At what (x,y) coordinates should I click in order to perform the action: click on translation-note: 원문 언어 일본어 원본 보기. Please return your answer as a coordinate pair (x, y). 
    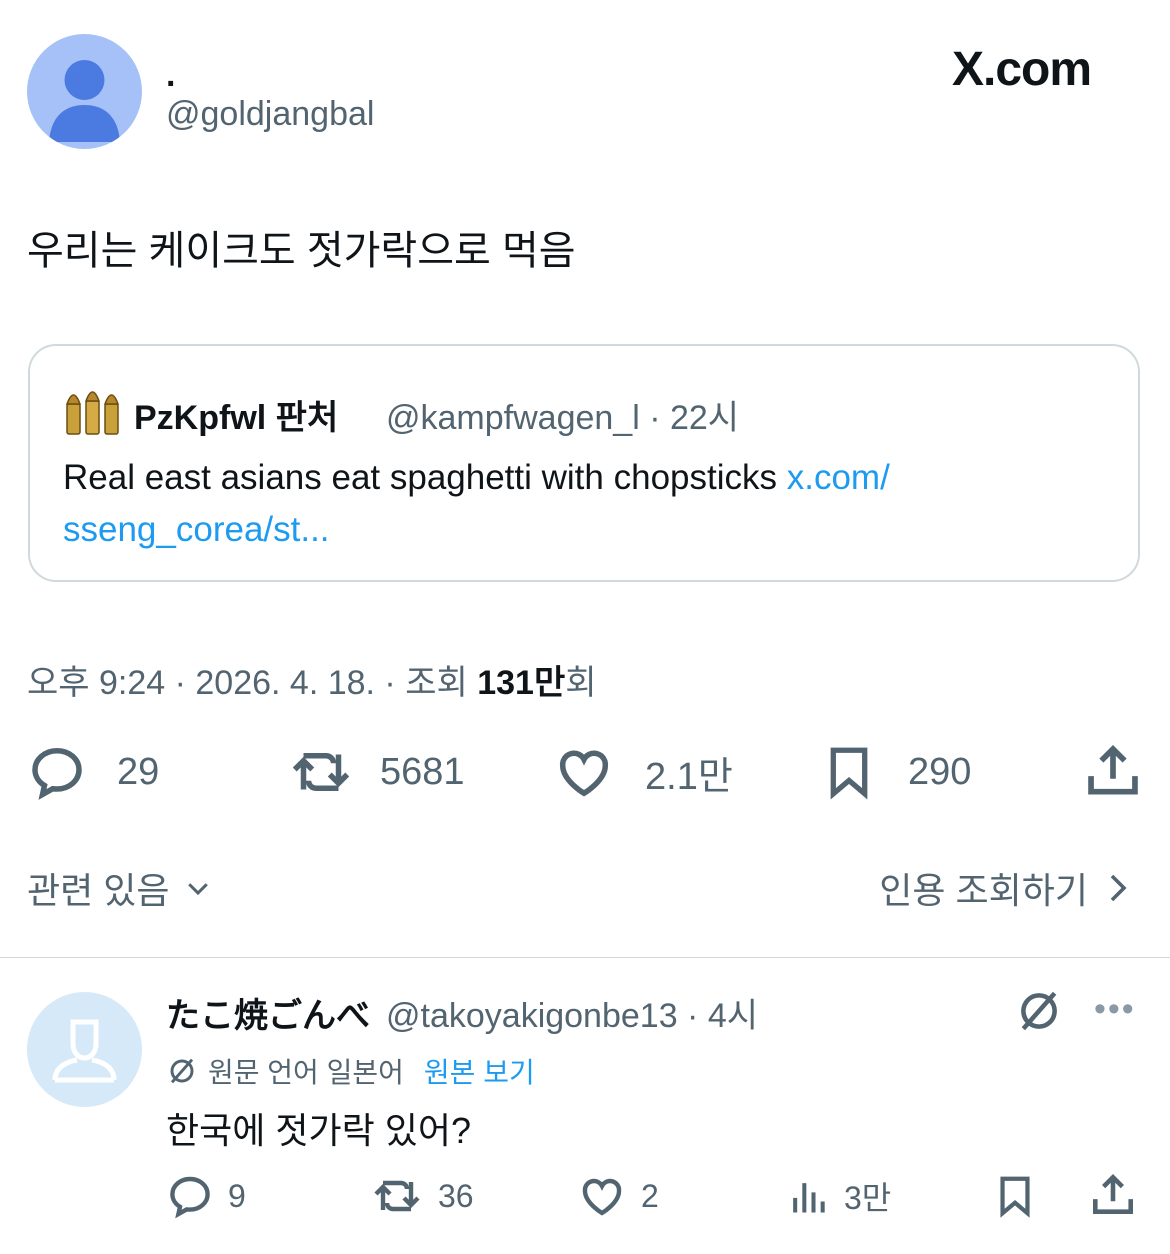
    Looking at the image, I should click on (350, 1071).